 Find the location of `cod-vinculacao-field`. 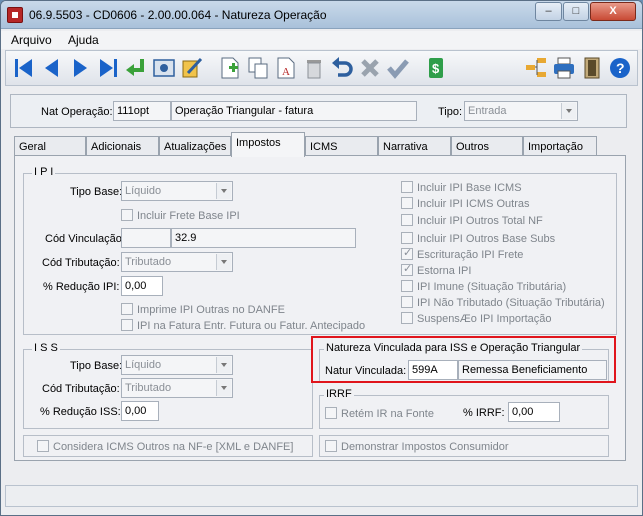

cod-vinculacao-field is located at coordinates (146, 238).